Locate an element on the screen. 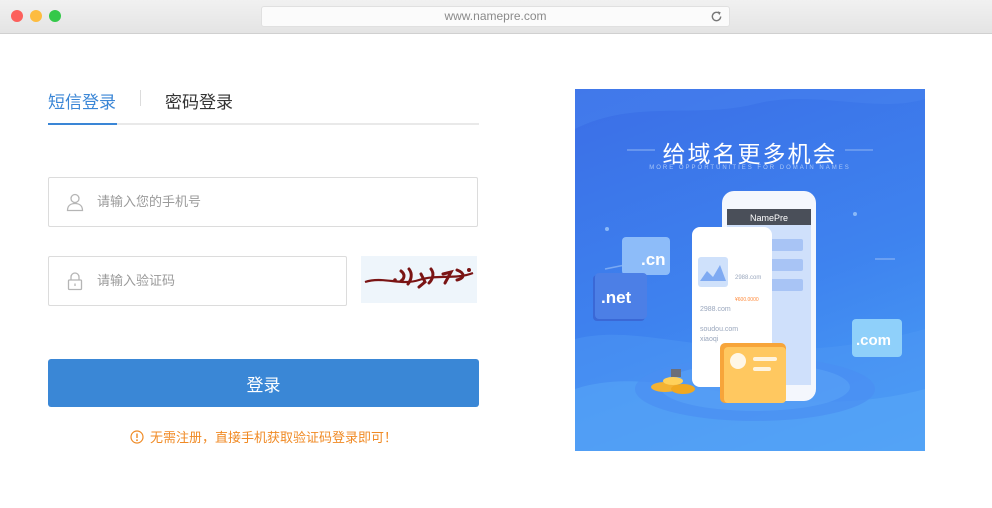 The image size is (992, 508). code-input is located at coordinates (215, 281).